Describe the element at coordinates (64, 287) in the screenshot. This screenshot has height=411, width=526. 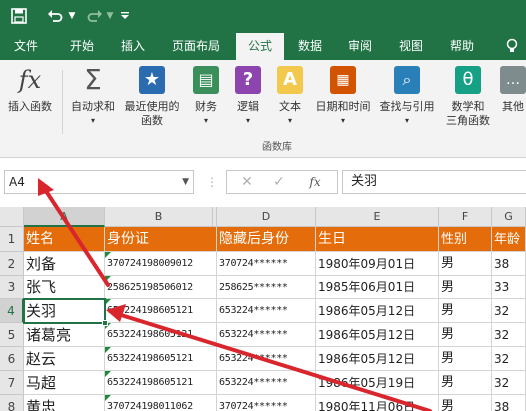
I see `cell-name: 张飞` at that location.